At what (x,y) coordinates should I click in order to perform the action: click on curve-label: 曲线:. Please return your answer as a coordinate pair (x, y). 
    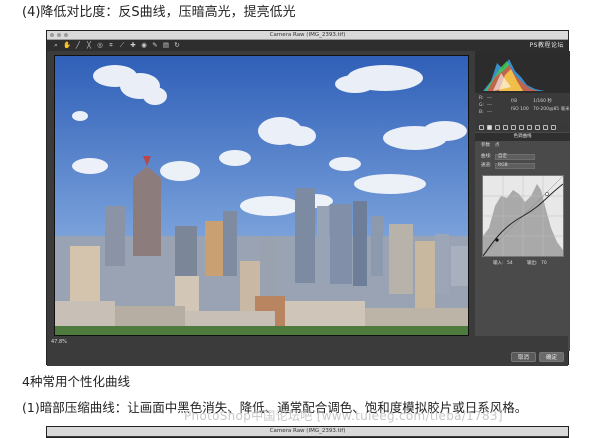
    Looking at the image, I should click on (486, 156).